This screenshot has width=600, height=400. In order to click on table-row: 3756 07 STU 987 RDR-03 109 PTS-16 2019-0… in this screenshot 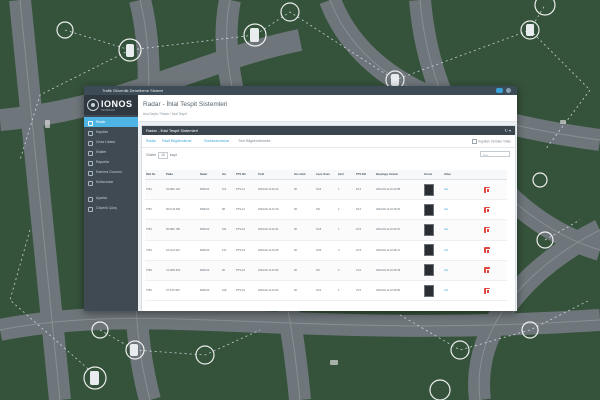, I will do `click(326, 291)`.